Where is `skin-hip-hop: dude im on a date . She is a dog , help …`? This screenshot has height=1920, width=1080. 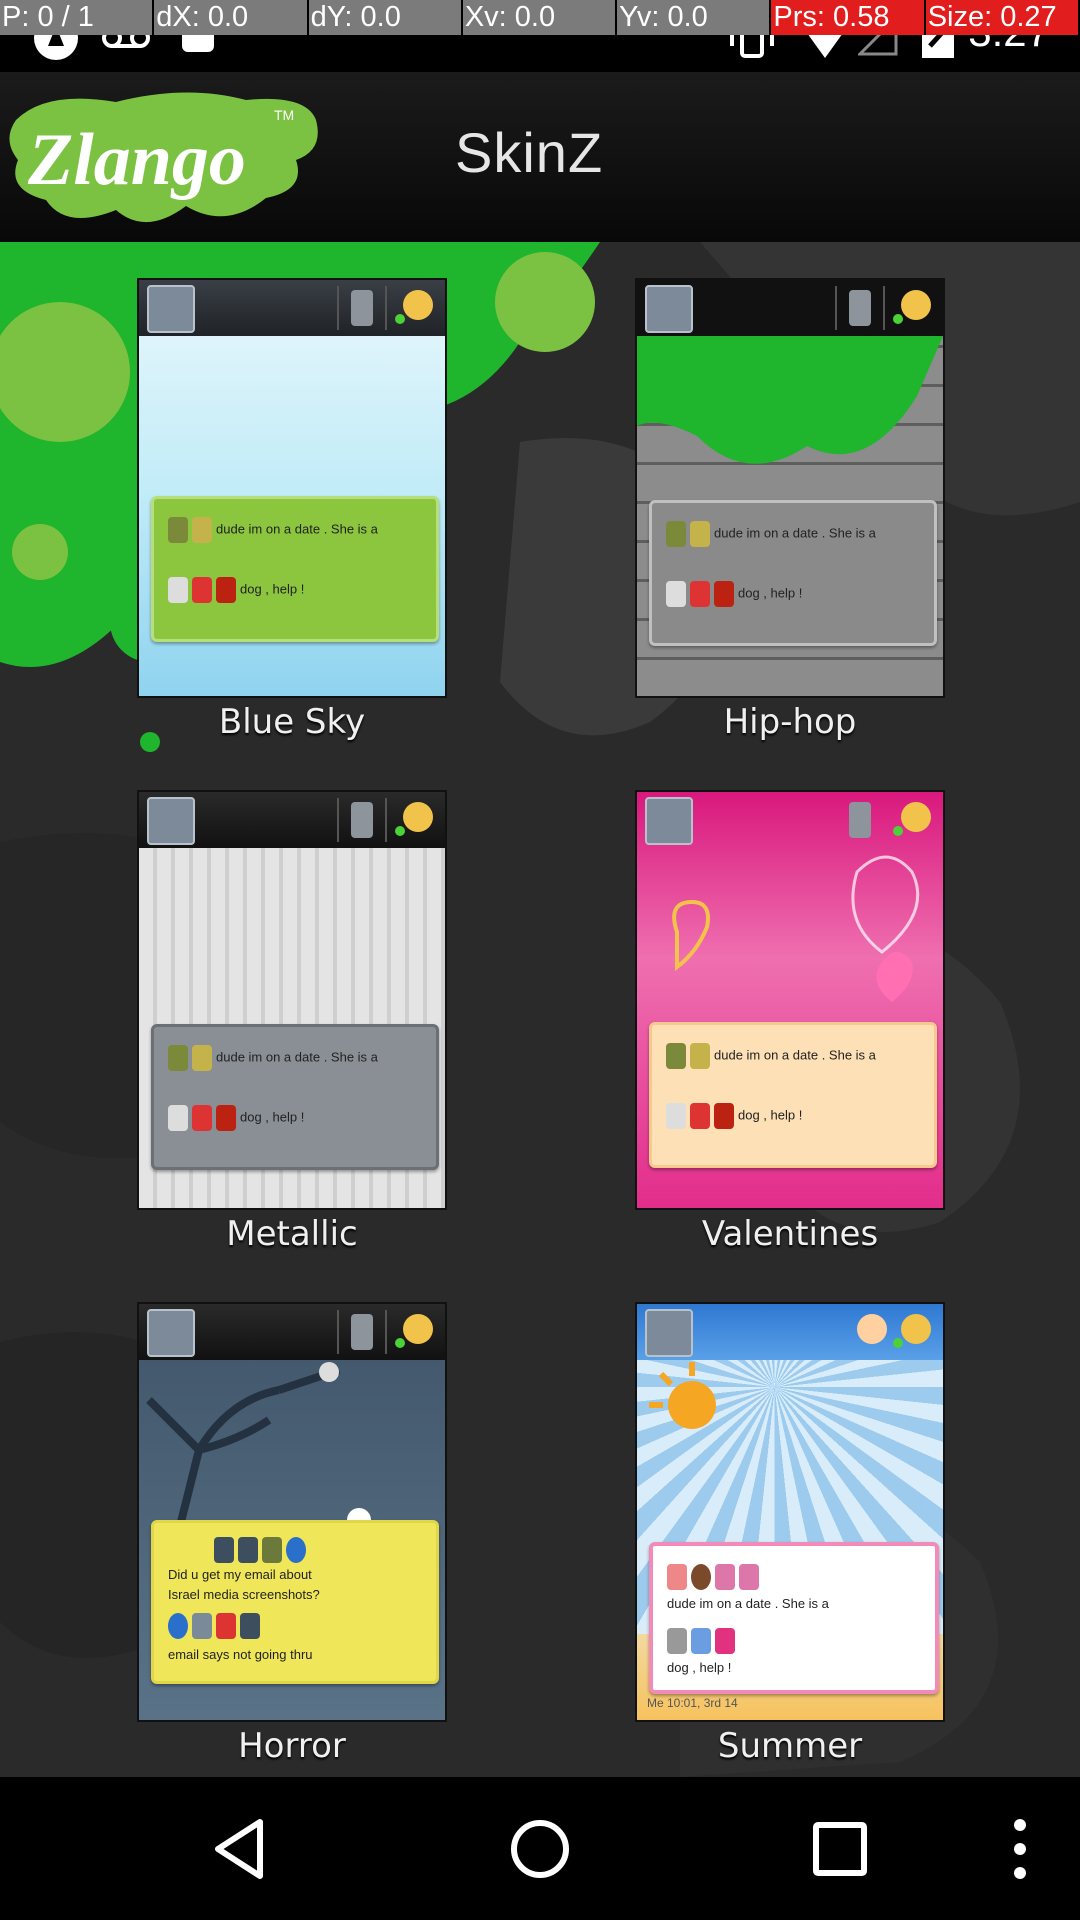
skin-hip-hop: dude im on a date . She is a dog , help … is located at coordinates (790, 511).